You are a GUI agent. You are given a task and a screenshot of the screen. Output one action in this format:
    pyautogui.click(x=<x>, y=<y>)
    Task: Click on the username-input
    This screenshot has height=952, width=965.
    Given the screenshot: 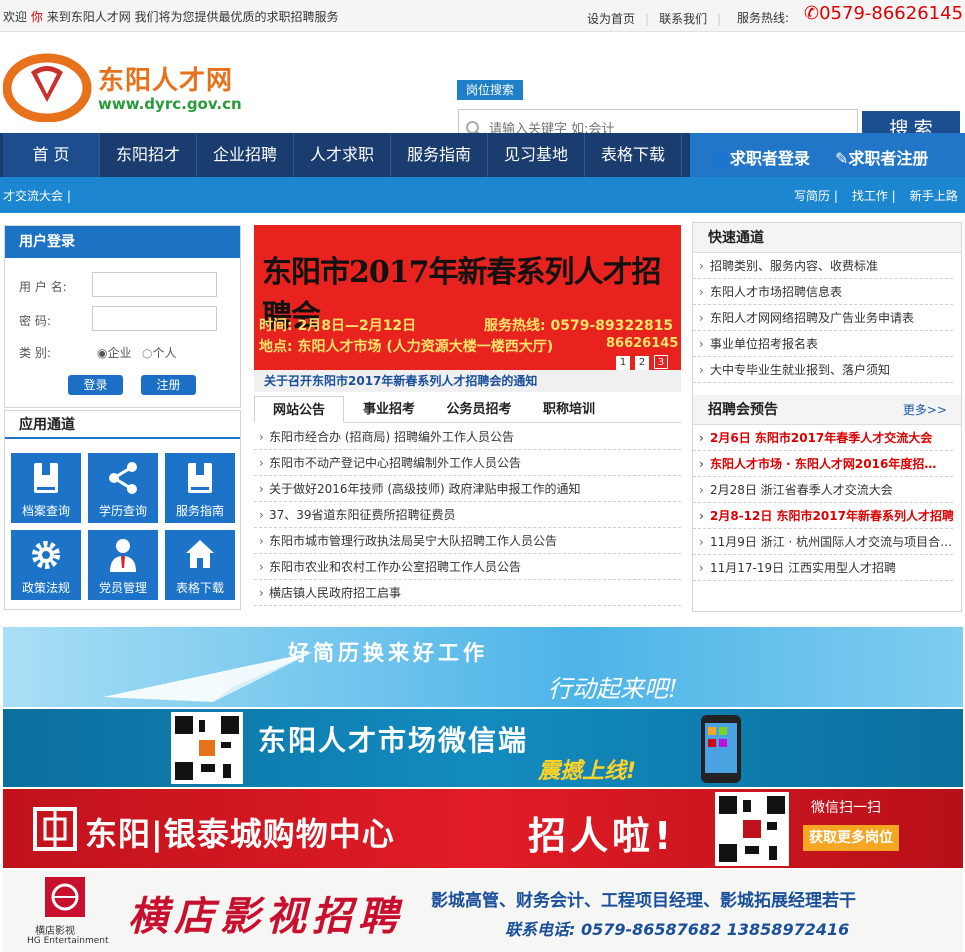 What is the action you would take?
    pyautogui.click(x=154, y=284)
    